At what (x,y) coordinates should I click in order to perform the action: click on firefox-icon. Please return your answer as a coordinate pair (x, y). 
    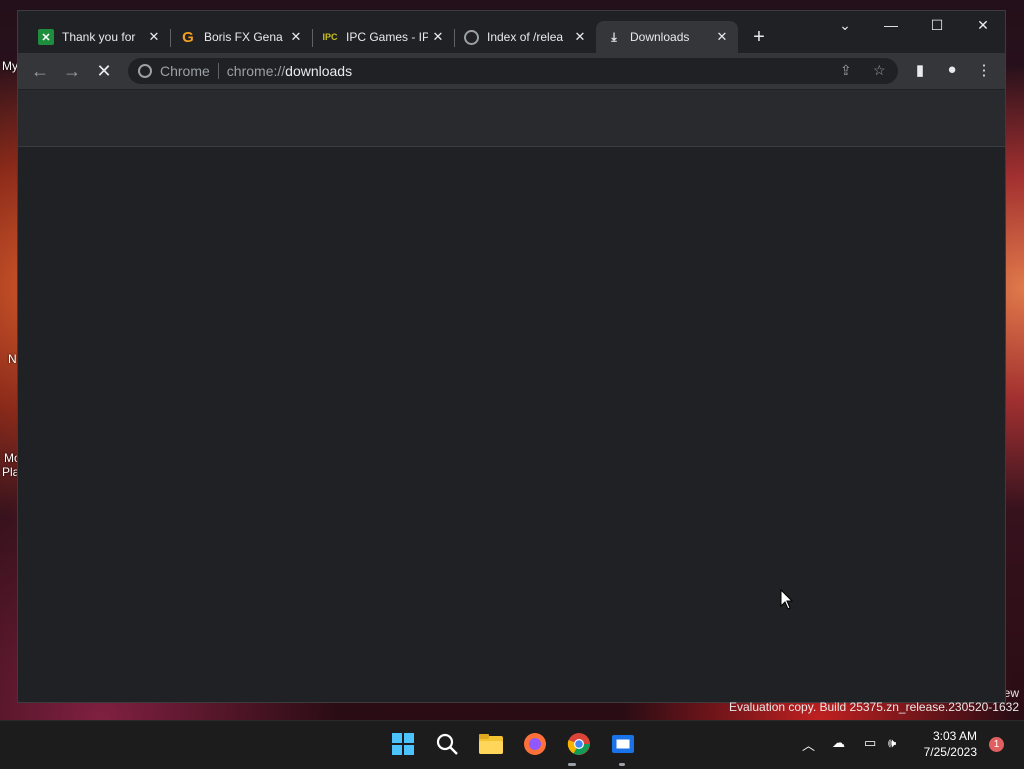
    Looking at the image, I should click on (535, 744).